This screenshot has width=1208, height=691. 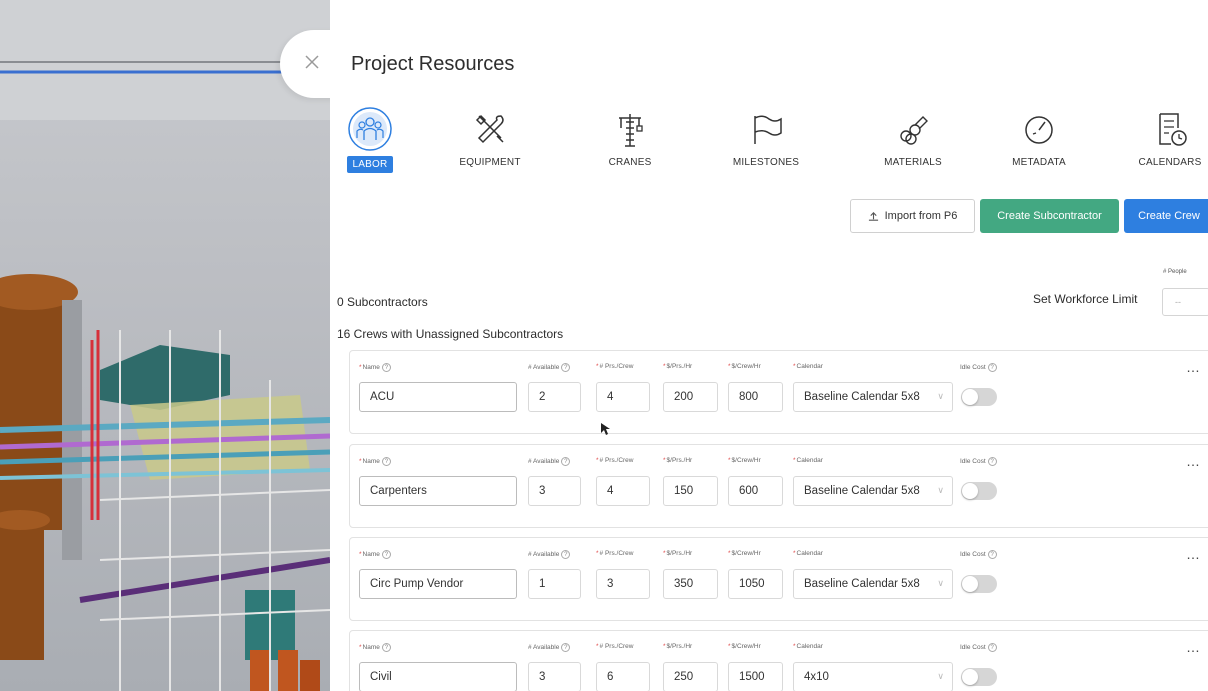 I want to click on panel-title: Project Resources, so click(x=433, y=64).